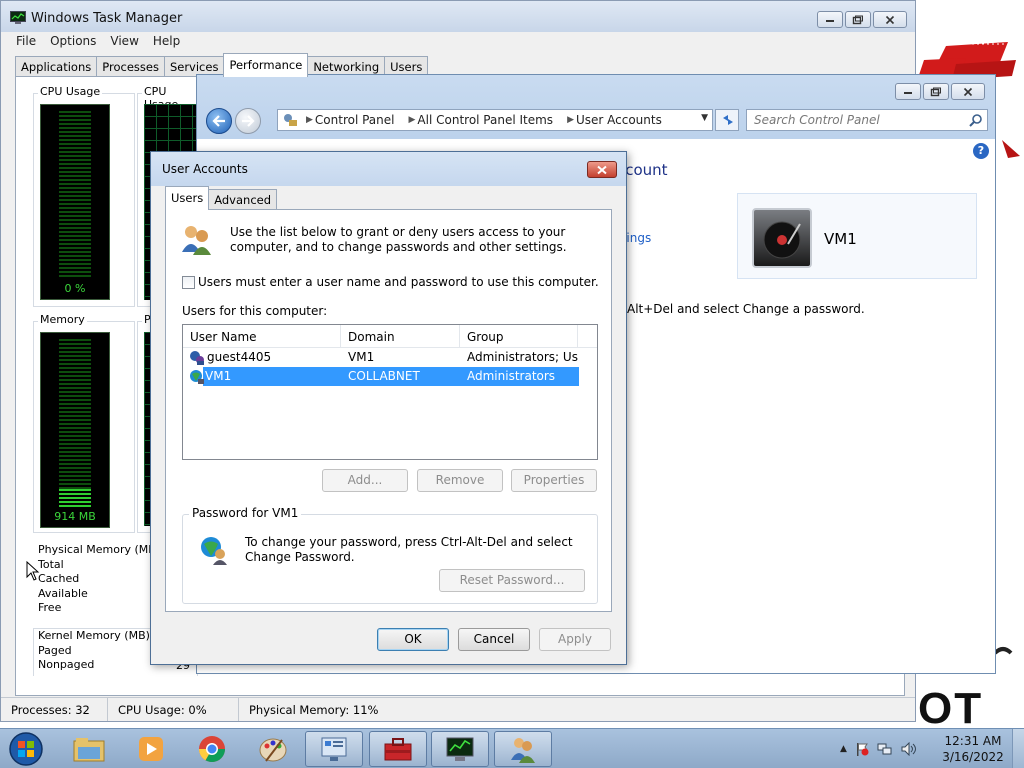  I want to click on control-panel-caption-buttons, so click(940, 91).